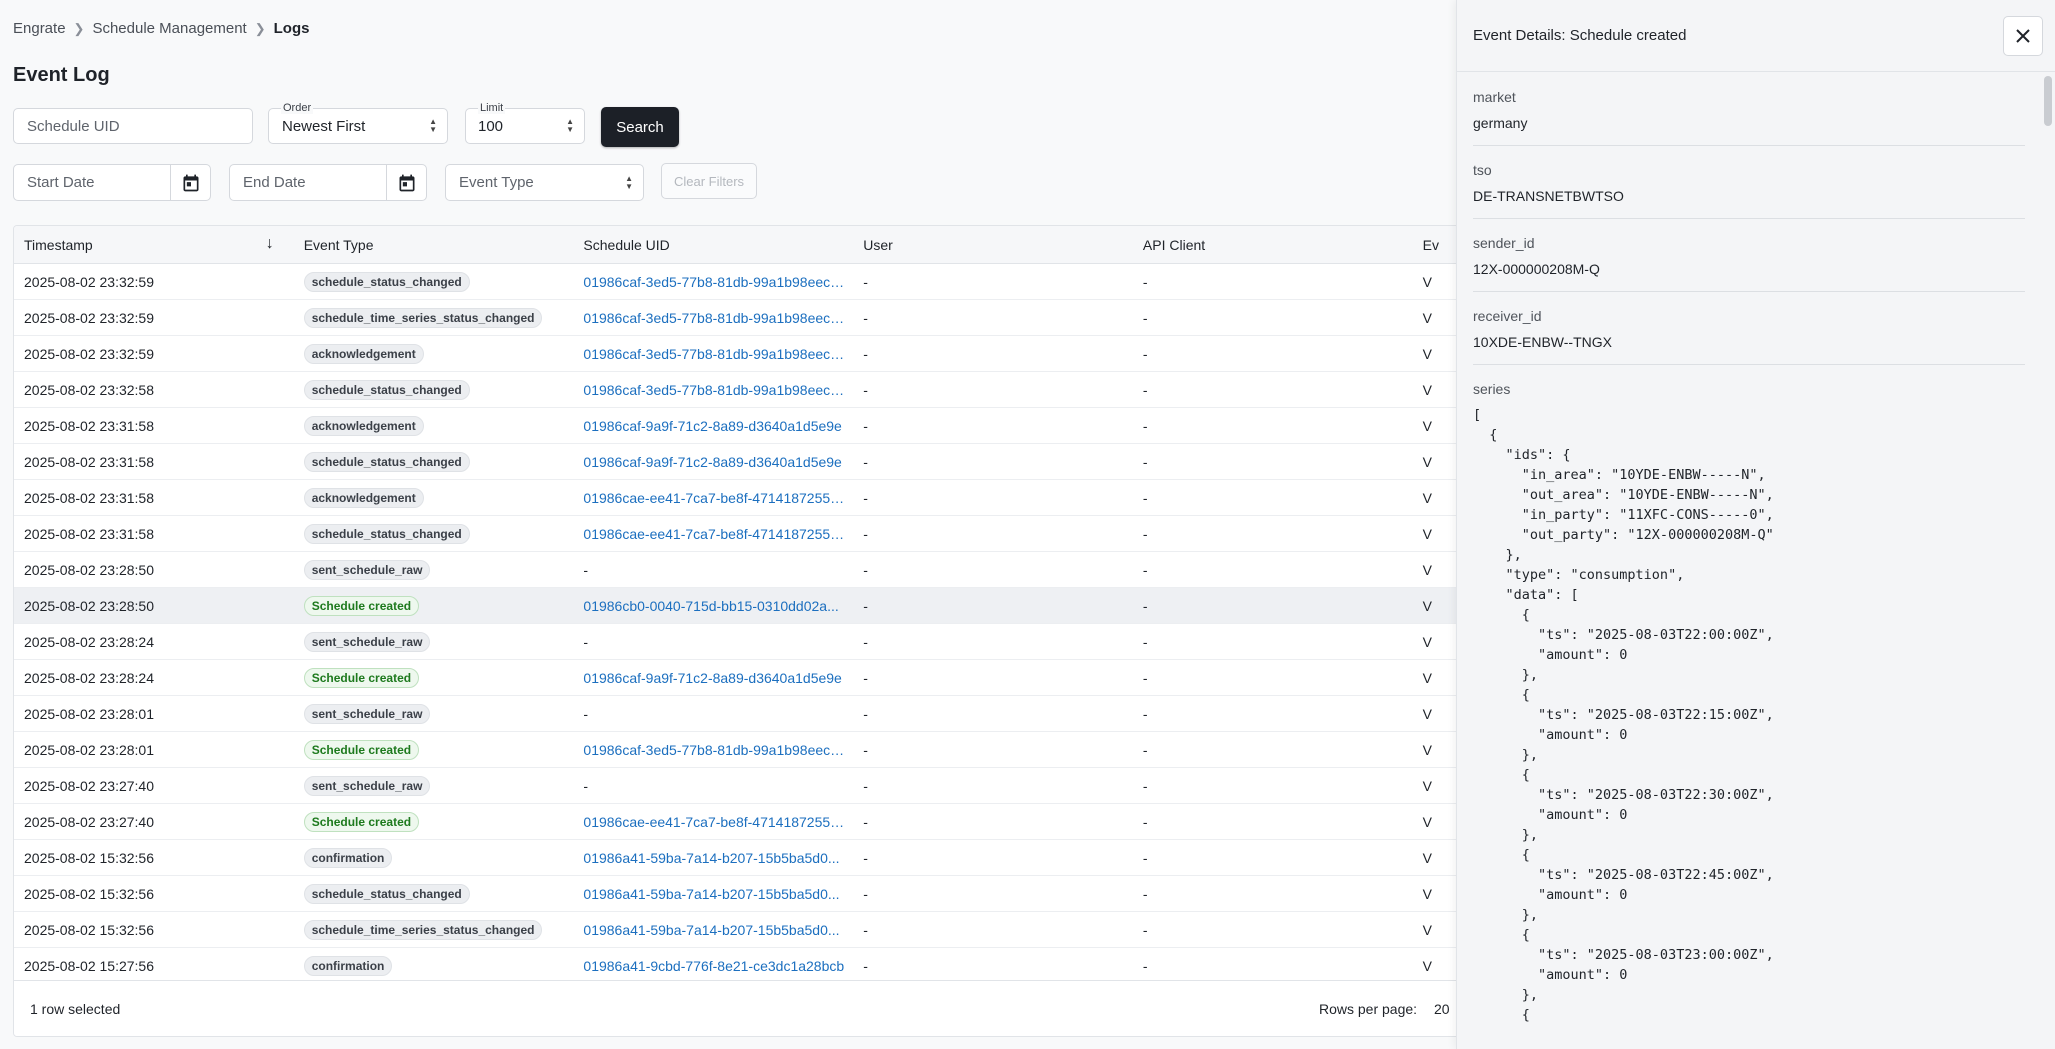 Image resolution: width=2055 pixels, height=1049 pixels. Describe the element at coordinates (492, 108) in the screenshot. I see `limit-label: Limit` at that location.